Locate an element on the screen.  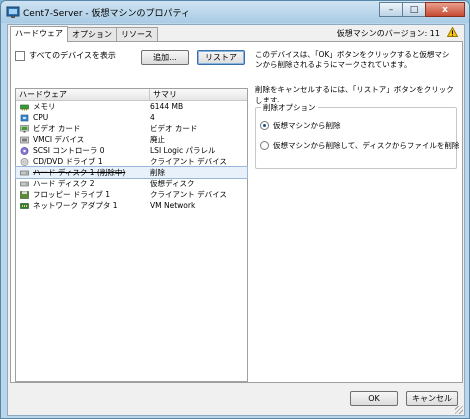
hardware-summary: LSI Logic パラレル is located at coordinates (183, 150).